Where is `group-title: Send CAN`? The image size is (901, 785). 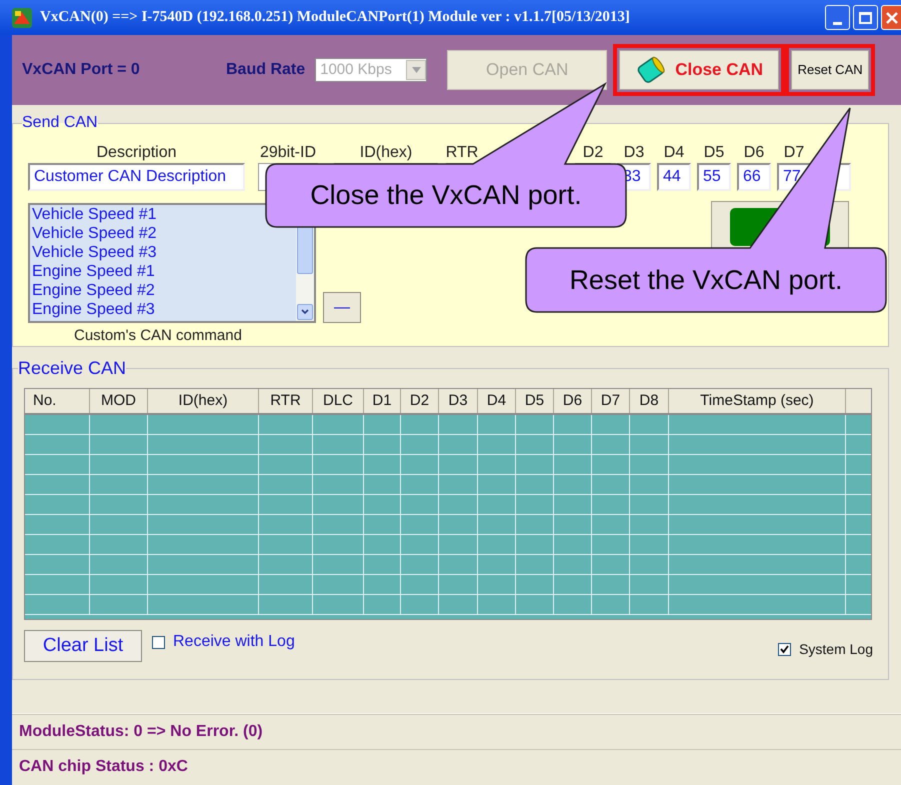 group-title: Send CAN is located at coordinates (60, 123).